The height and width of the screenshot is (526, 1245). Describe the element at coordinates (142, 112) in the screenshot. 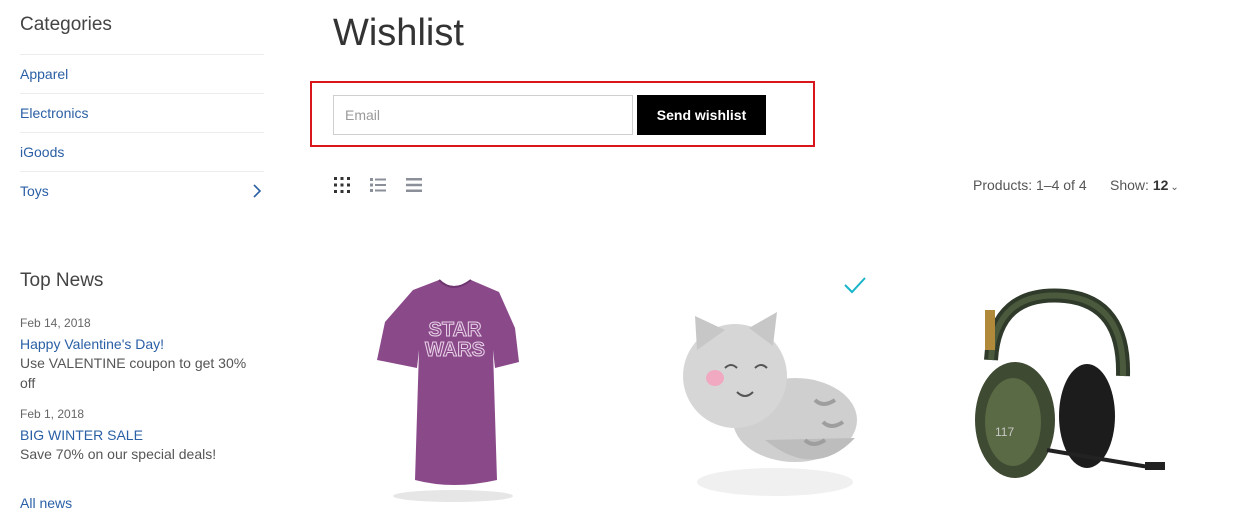

I see `category-item-electronics: Electronics` at that location.